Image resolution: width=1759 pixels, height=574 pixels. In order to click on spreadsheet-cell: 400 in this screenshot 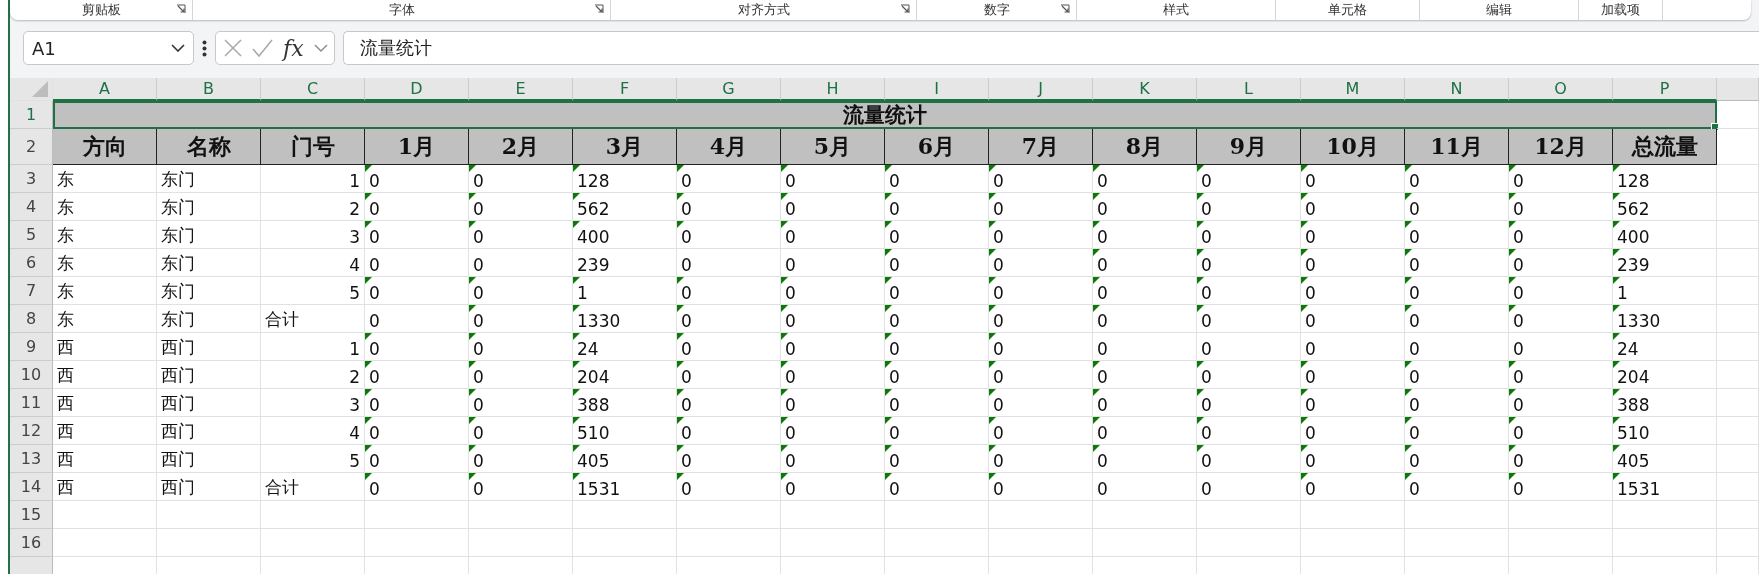, I will do `click(1665, 235)`.